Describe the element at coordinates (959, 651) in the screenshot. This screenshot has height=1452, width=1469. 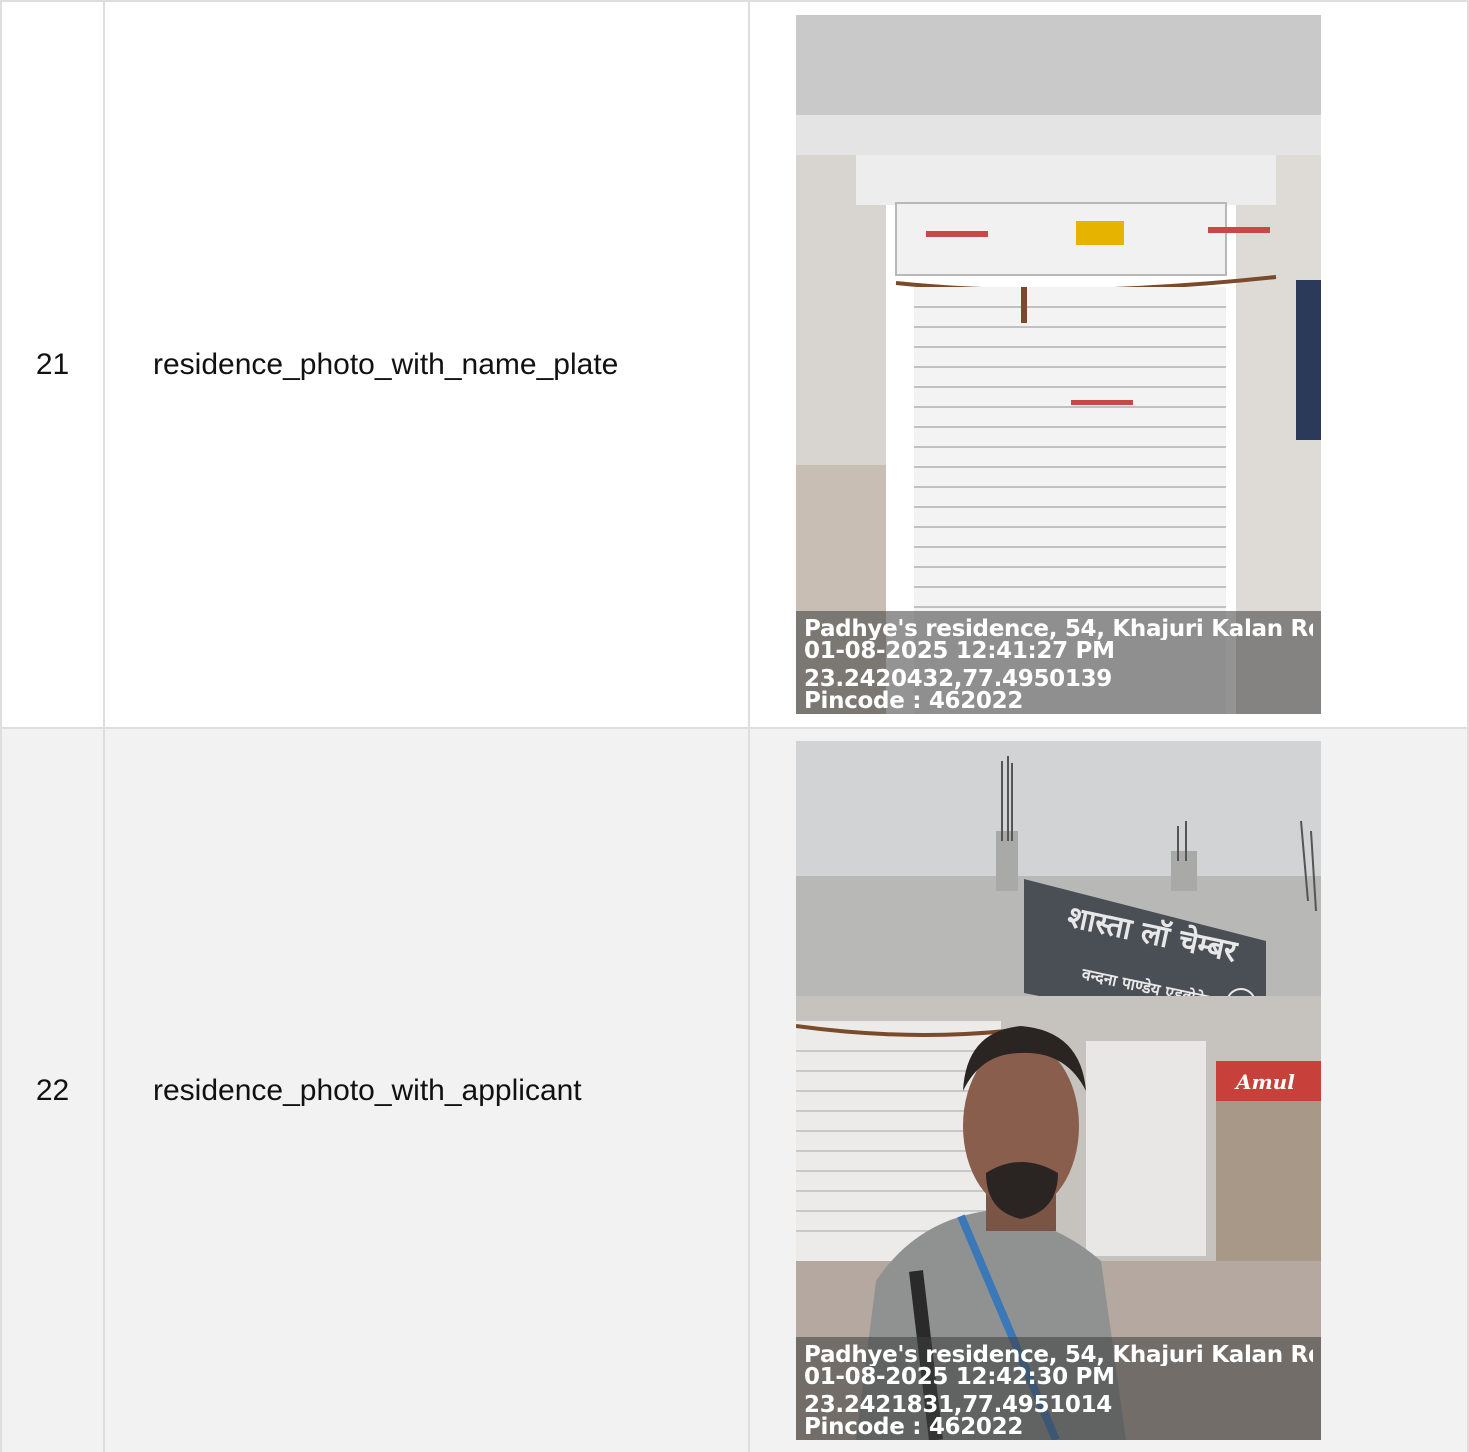
I see `geotag-datetime: 01-08-2025 12:41:27 PM` at that location.